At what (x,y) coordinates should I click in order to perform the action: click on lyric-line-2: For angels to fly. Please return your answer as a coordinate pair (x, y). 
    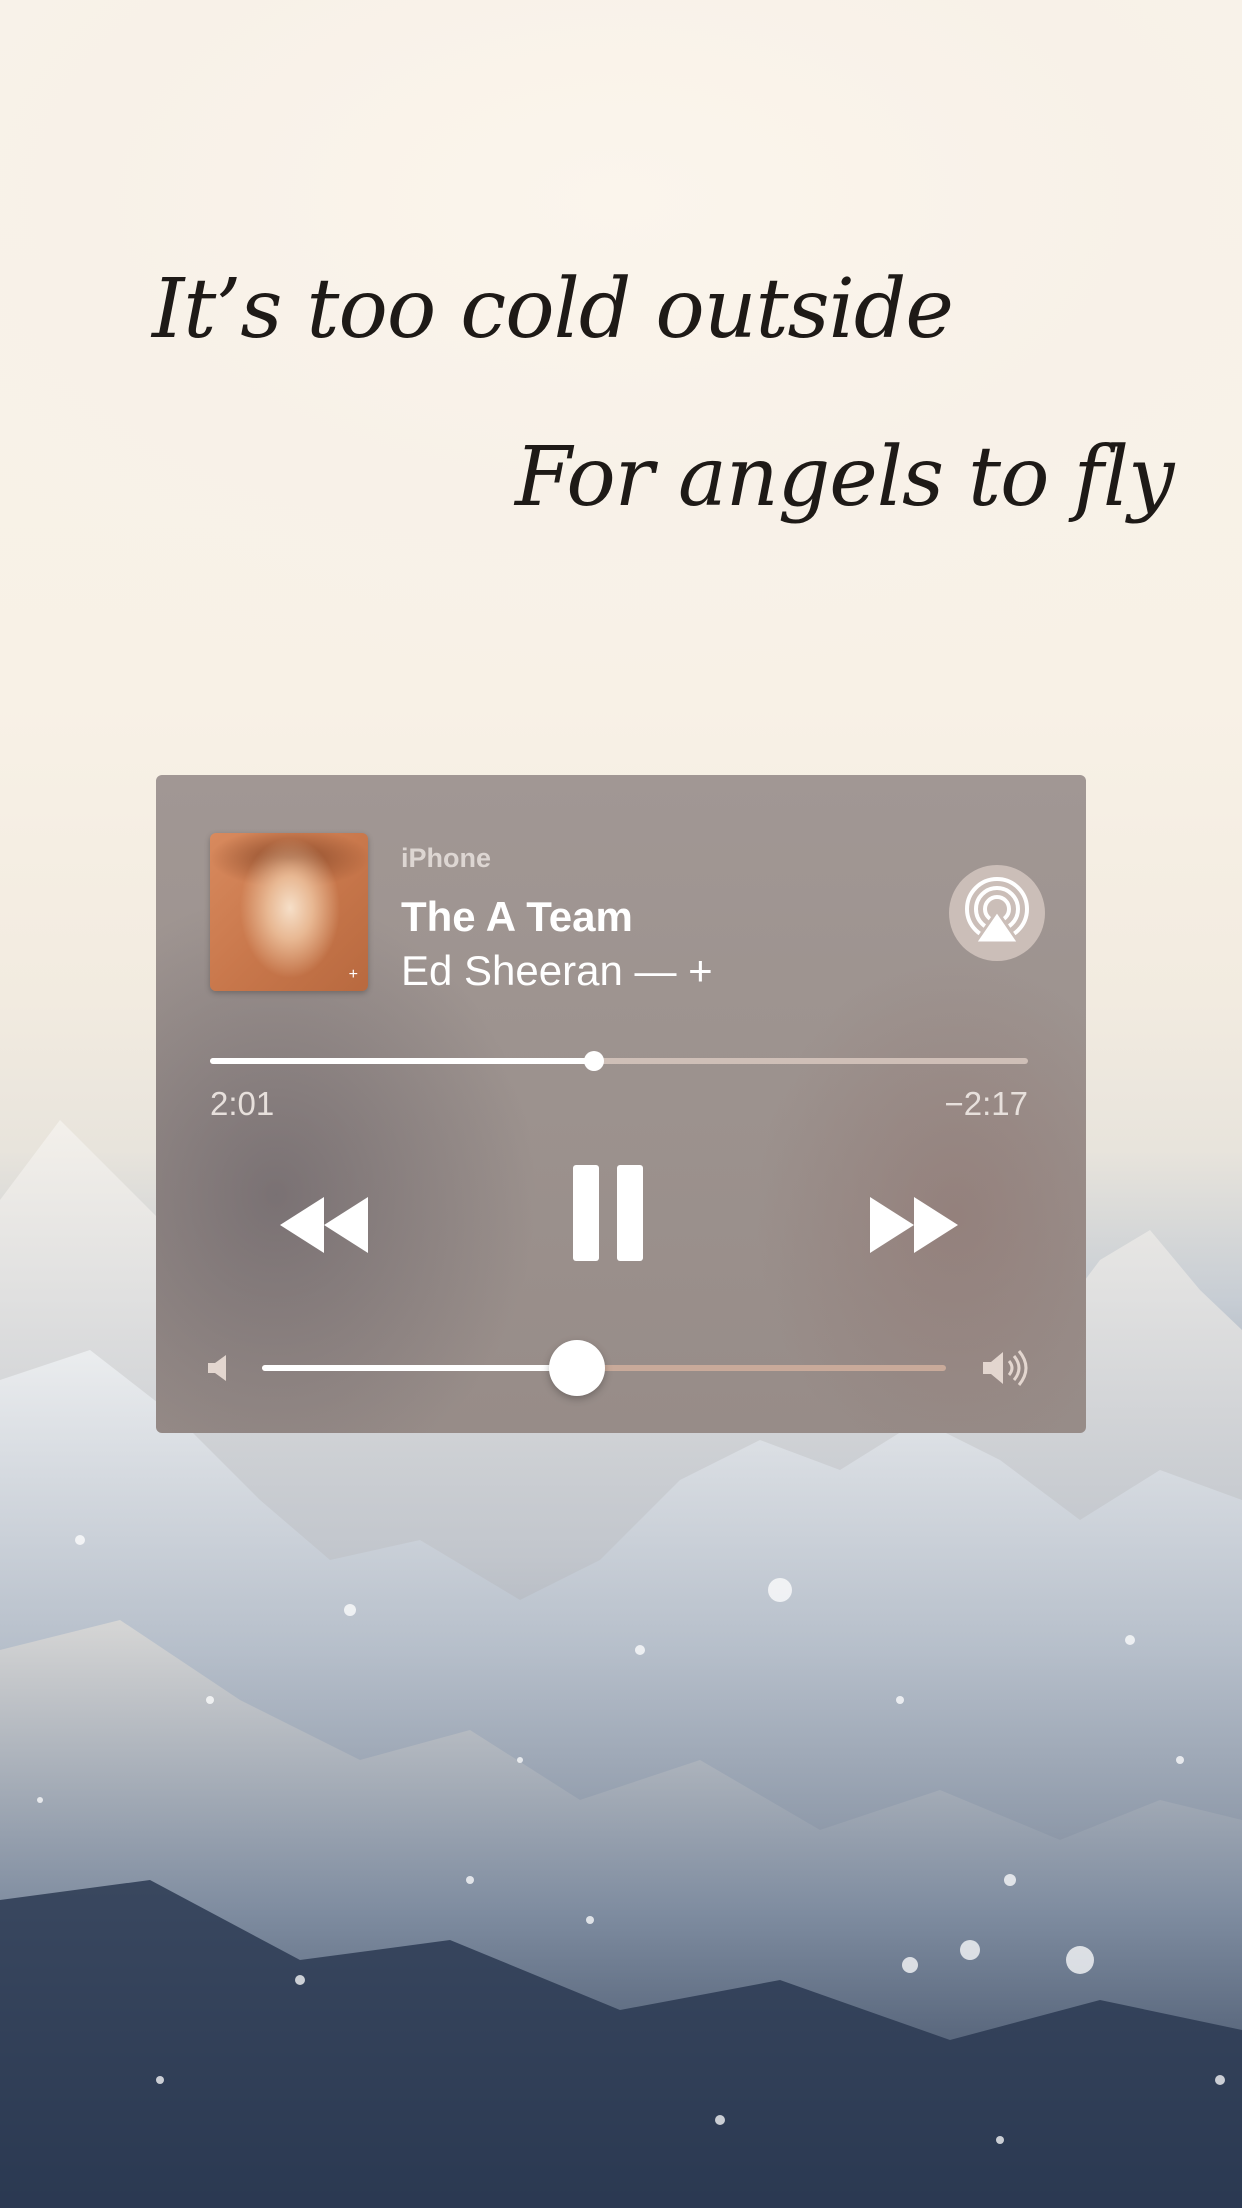
    Looking at the image, I should click on (844, 477).